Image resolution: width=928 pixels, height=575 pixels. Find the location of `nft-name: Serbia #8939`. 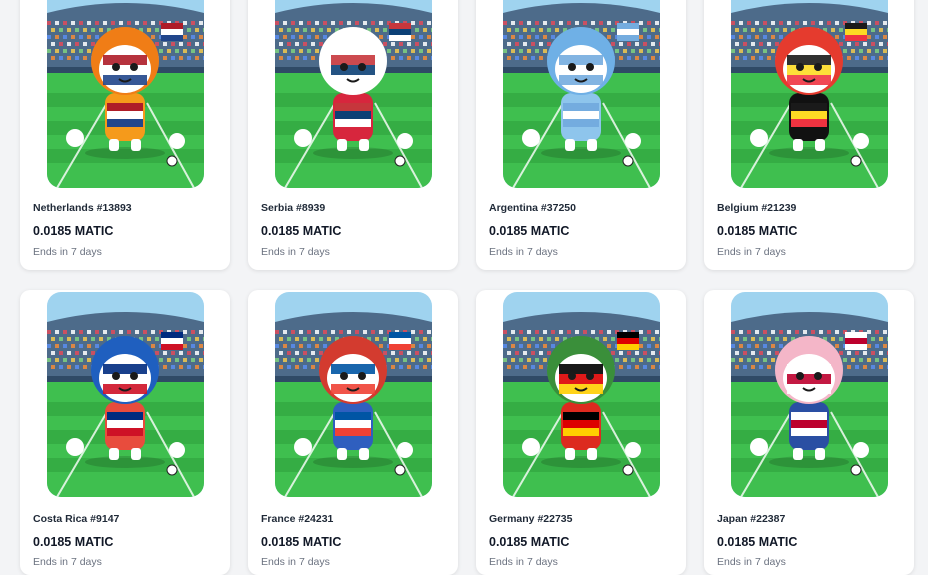

nft-name: Serbia #8939 is located at coordinates (293, 208).